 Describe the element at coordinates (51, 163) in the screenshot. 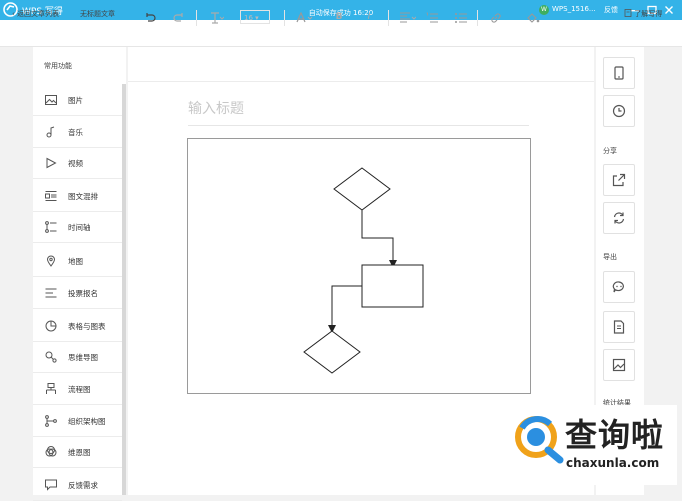

I see `video-icon` at that location.